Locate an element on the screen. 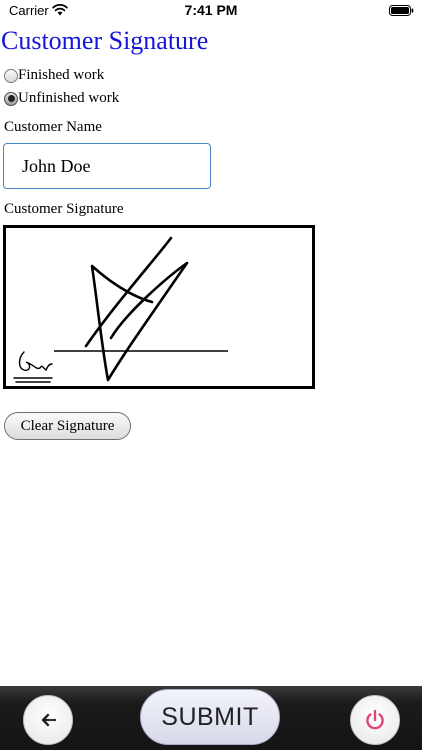 The height and width of the screenshot is (750, 422). power-button is located at coordinates (375, 720).